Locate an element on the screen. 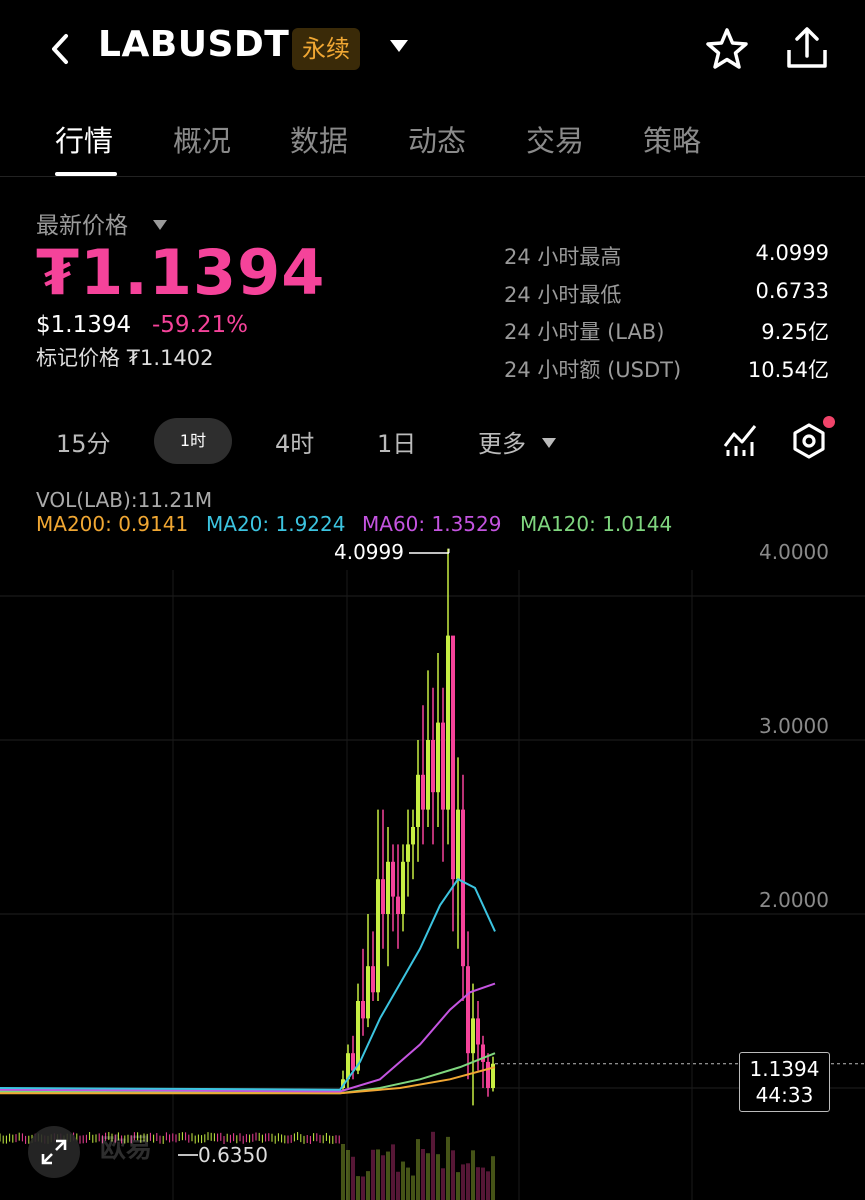  current-price-value: 1.1394 is located at coordinates (784, 1069).